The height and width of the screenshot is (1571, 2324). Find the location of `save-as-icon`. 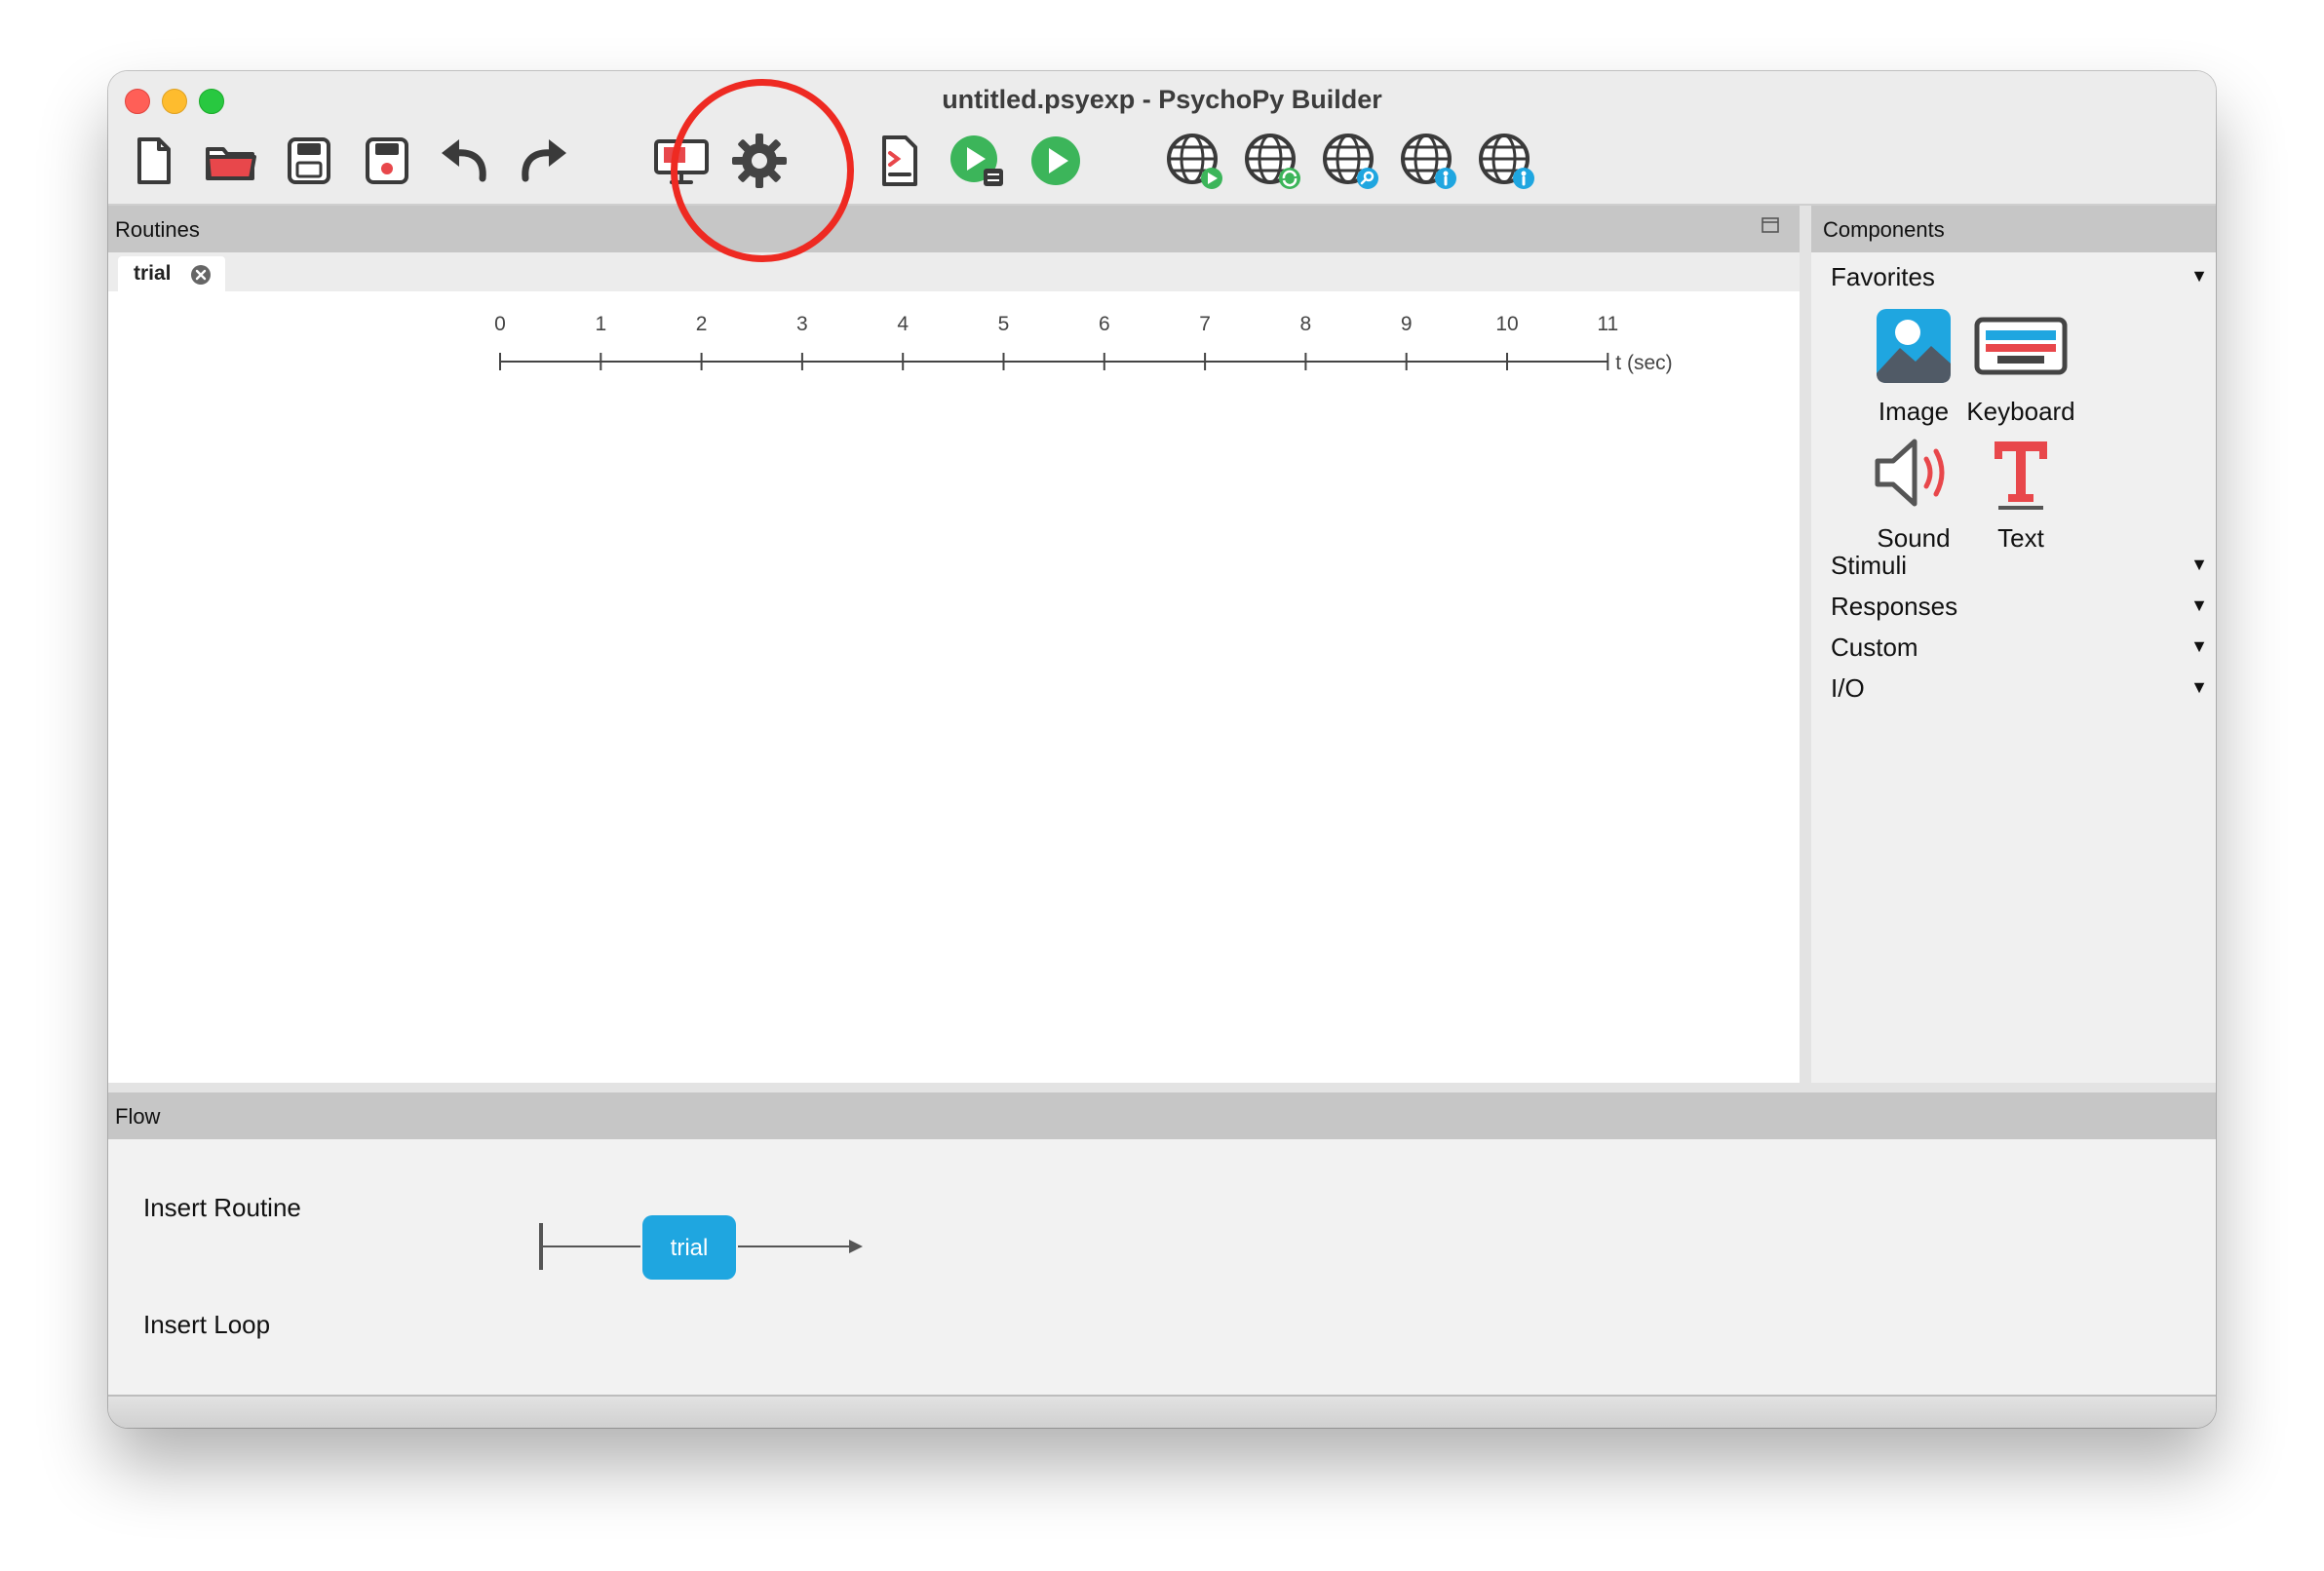

save-as-icon is located at coordinates (387, 161).